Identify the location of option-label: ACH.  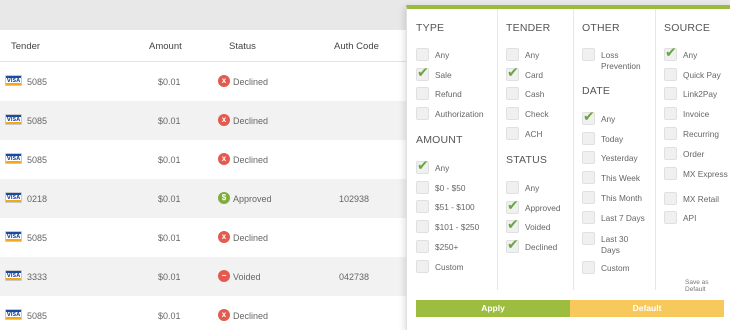
(534, 133).